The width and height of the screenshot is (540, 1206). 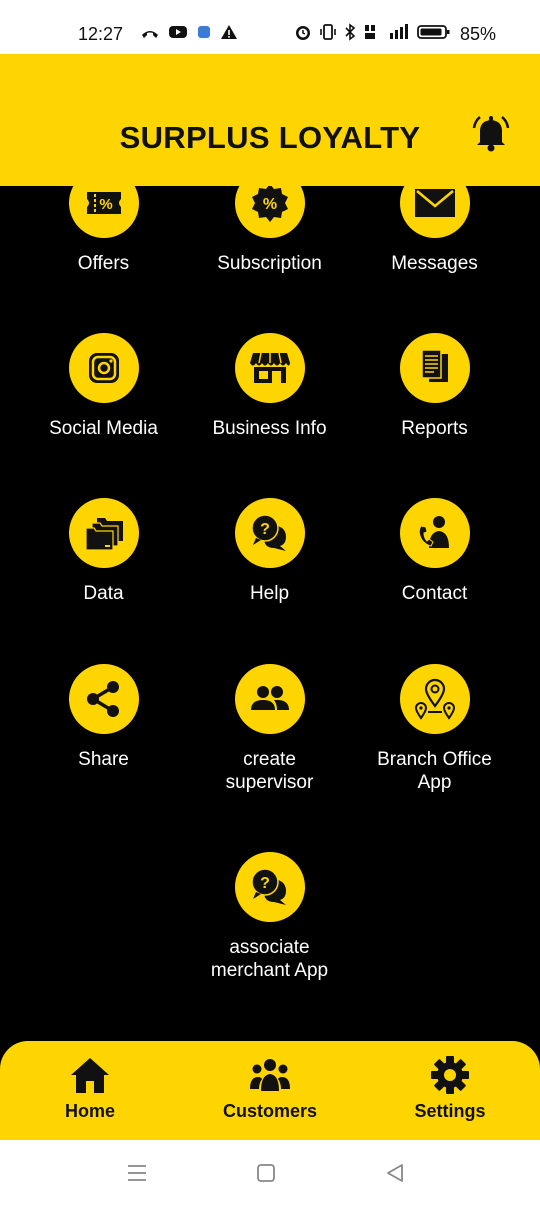 What do you see at coordinates (350, 32) in the screenshot?
I see `bluetooth-icon` at bounding box center [350, 32].